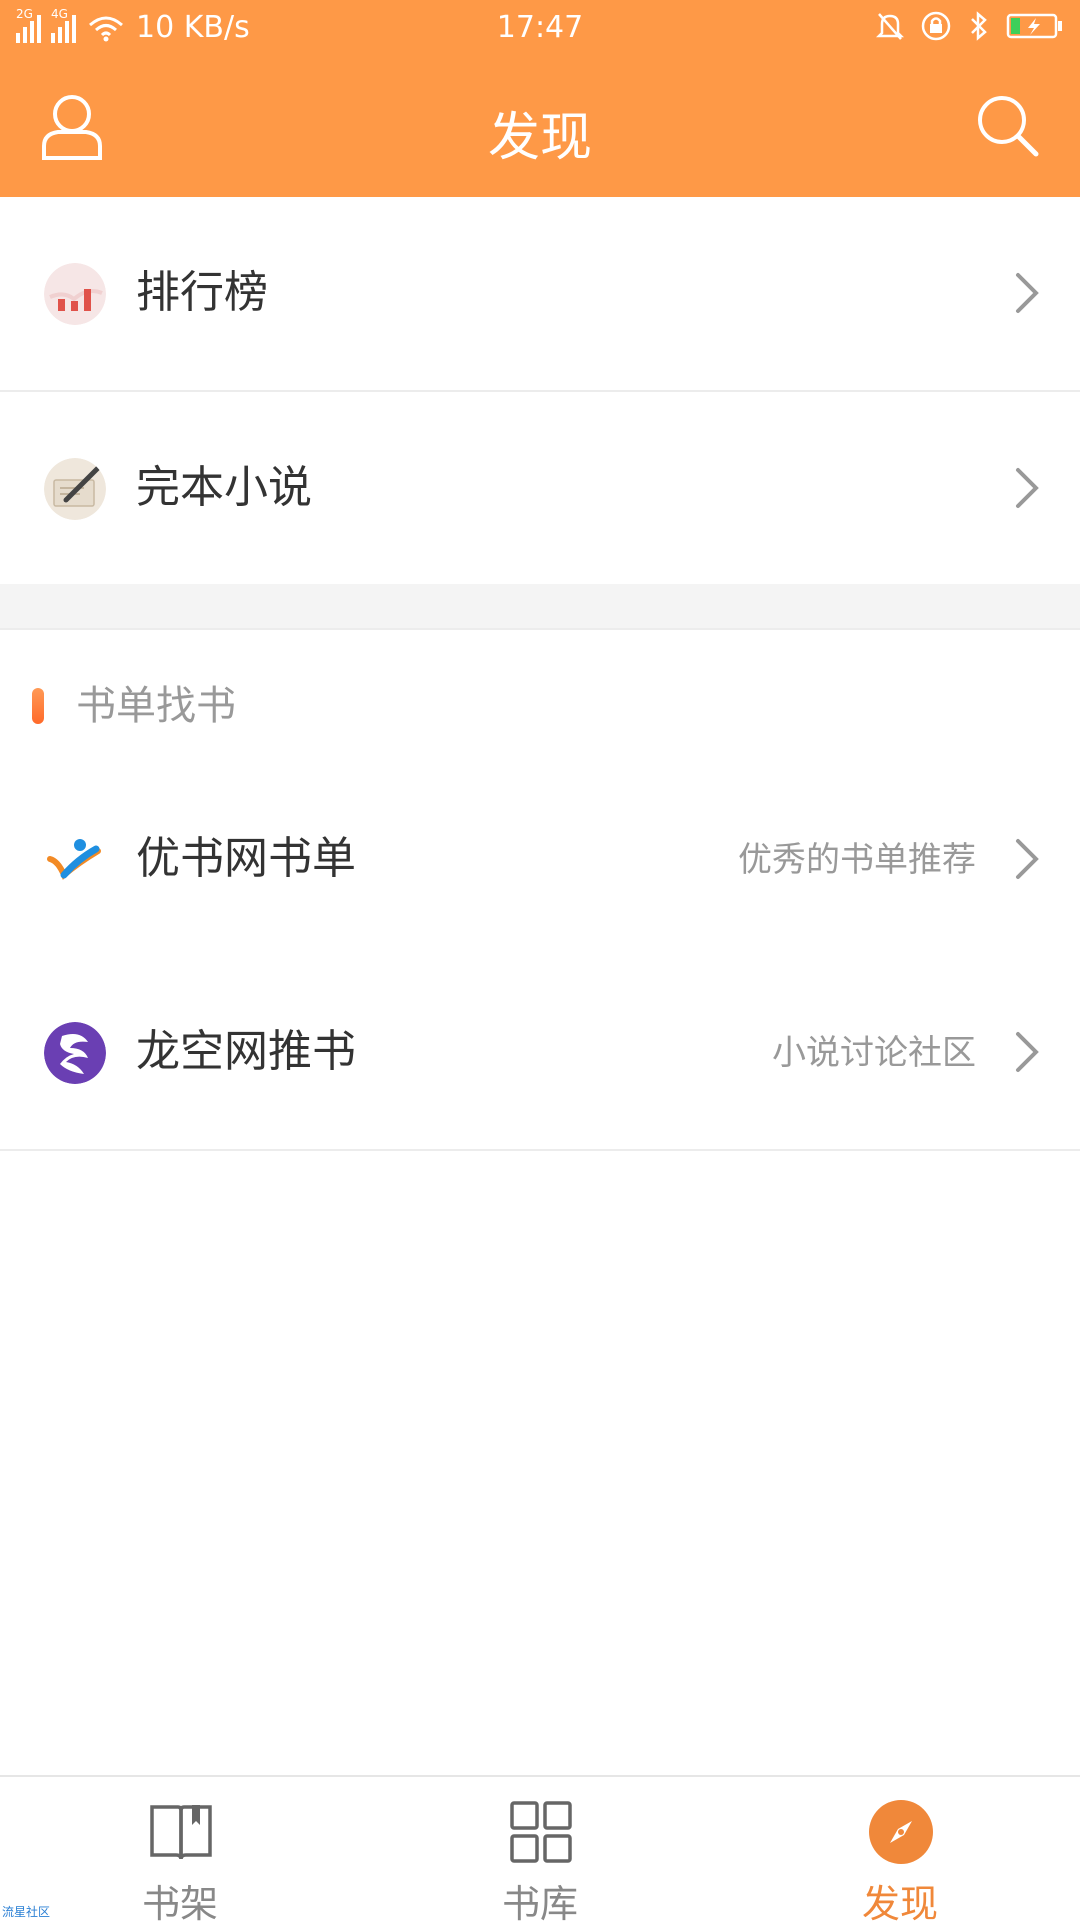 This screenshot has height=1928, width=1080. What do you see at coordinates (541, 1832) in the screenshot?
I see `library-grid-icon` at bounding box center [541, 1832].